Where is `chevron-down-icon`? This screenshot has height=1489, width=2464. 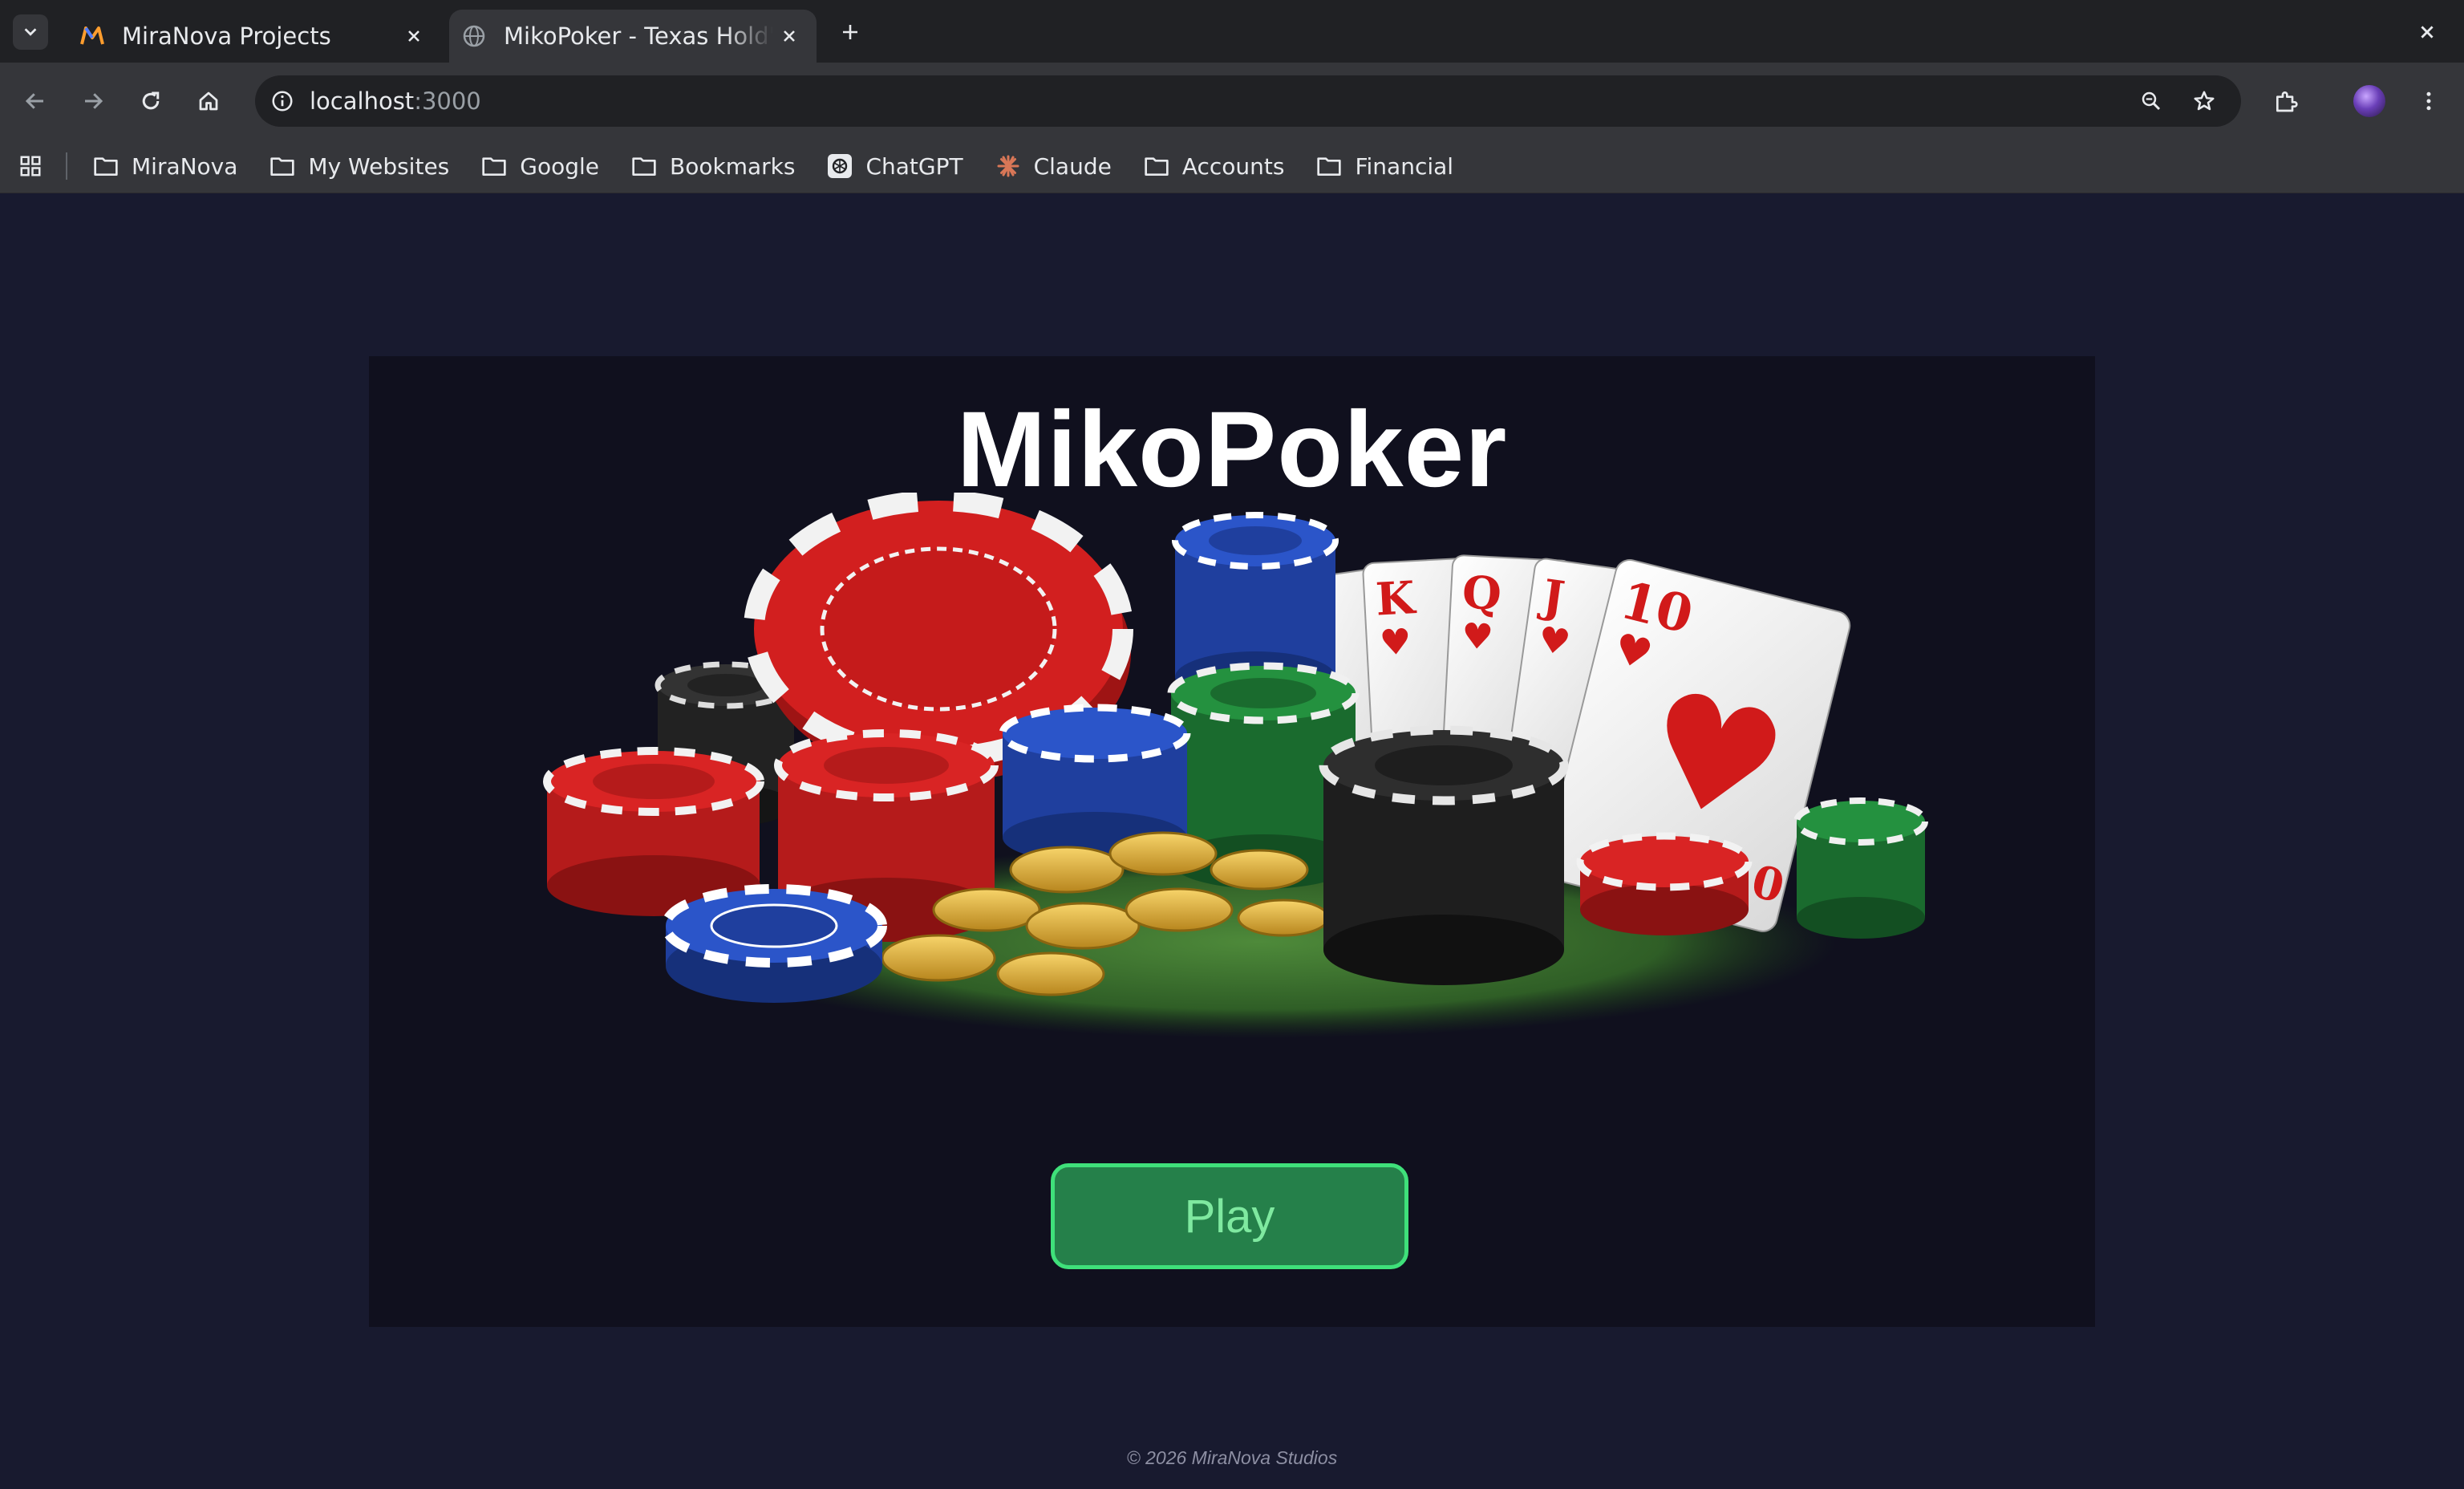
chevron-down-icon is located at coordinates (30, 32).